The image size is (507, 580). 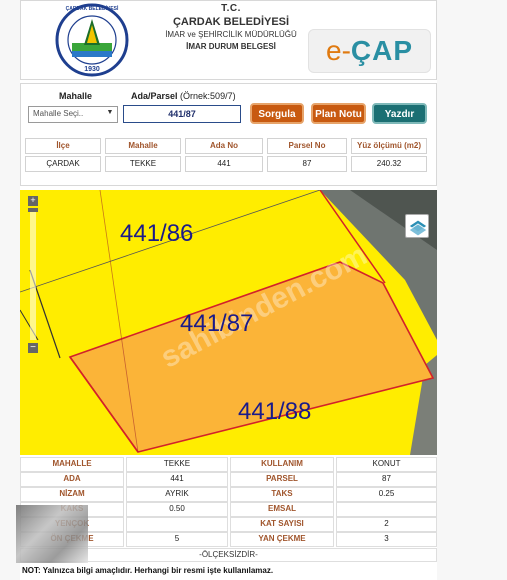 What do you see at coordinates (282, 464) in the screenshot?
I see `info-key: KULLANIM` at bounding box center [282, 464].